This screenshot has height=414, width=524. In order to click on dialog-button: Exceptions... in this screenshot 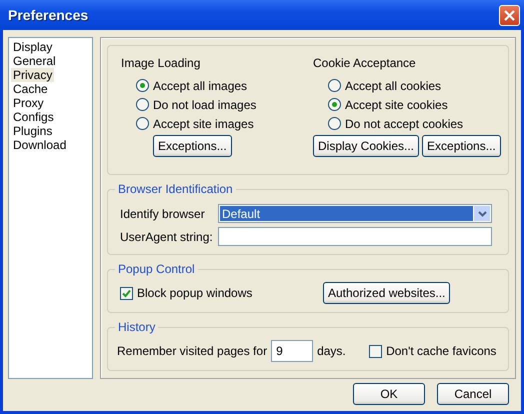, I will do `click(461, 146)`.